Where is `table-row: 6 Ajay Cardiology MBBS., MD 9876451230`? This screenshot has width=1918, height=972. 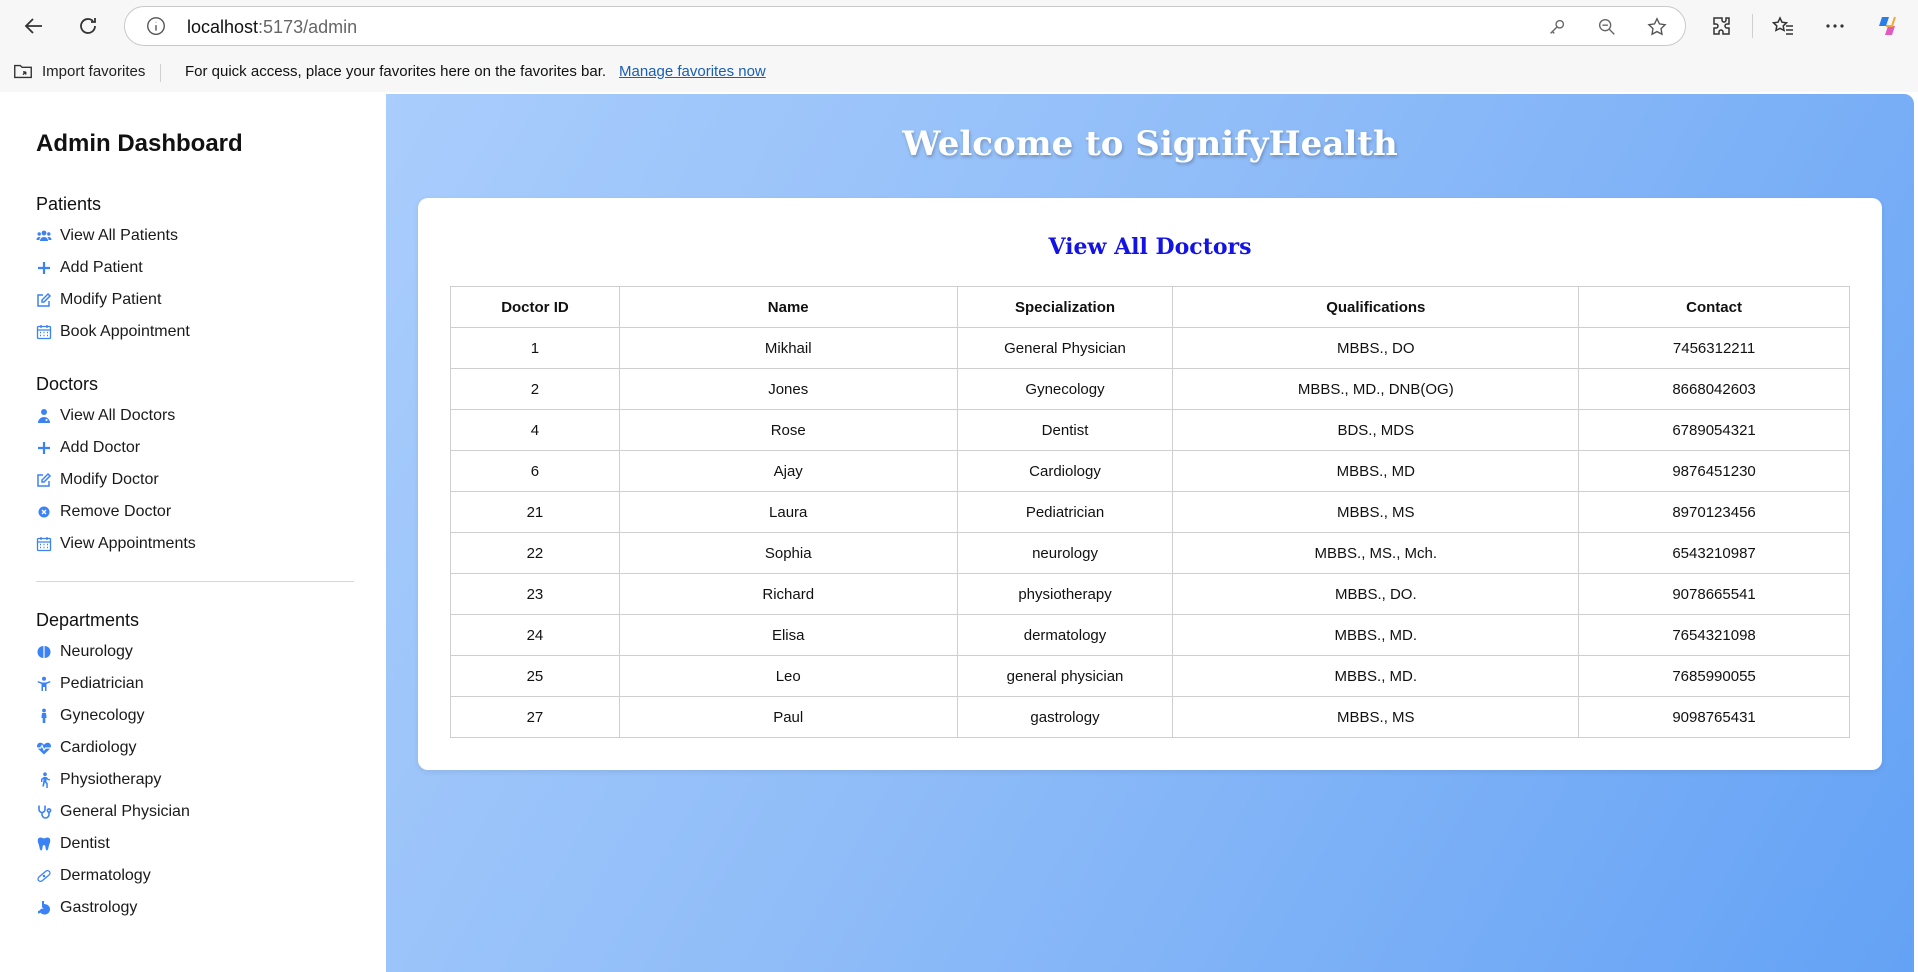
table-row: 6 Ajay Cardiology MBBS., MD 9876451230 is located at coordinates (1150, 471).